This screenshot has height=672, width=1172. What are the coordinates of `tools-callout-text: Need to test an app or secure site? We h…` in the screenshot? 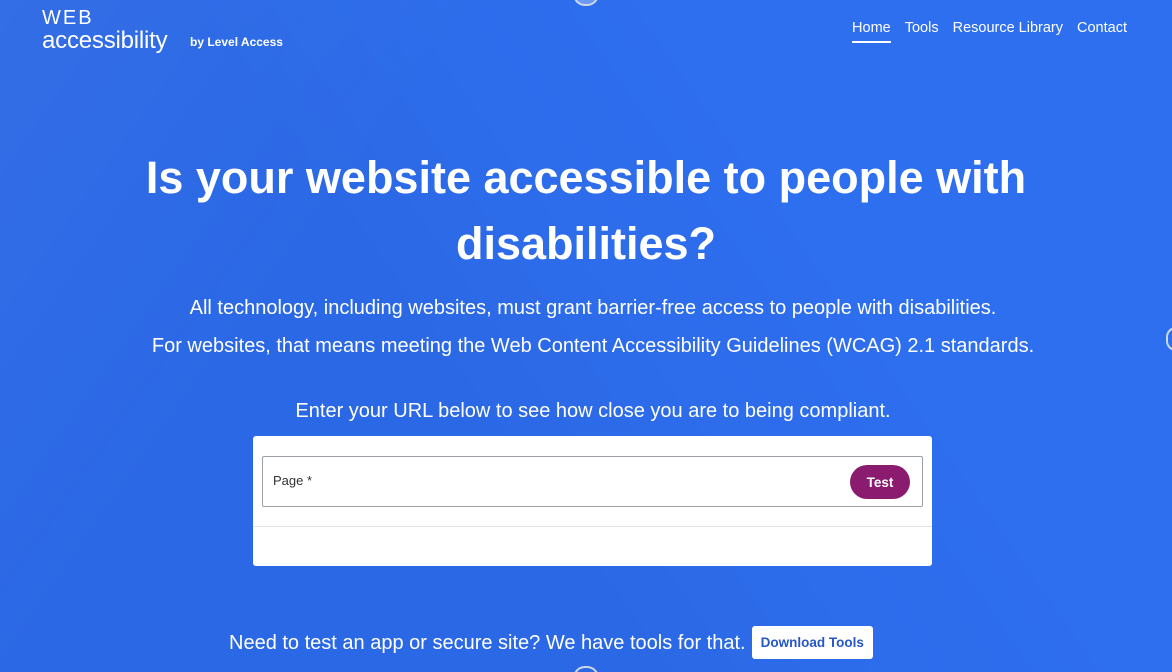 It's located at (487, 642).